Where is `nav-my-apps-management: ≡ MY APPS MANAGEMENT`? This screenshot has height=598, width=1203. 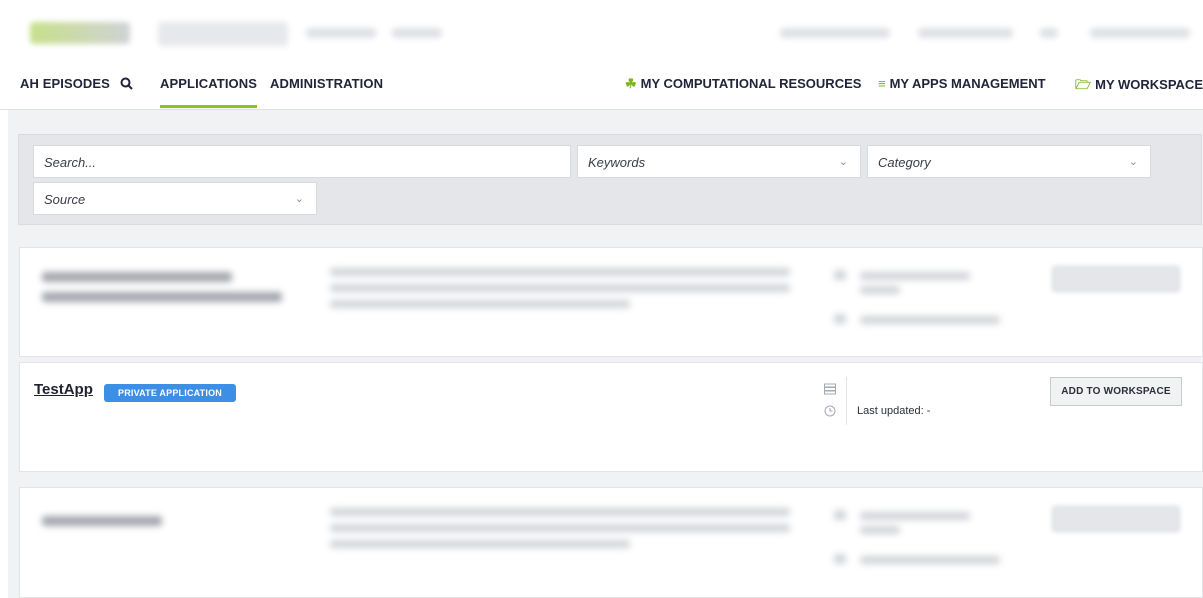
nav-my-apps-management: ≡ MY APPS MANAGEMENT is located at coordinates (962, 83).